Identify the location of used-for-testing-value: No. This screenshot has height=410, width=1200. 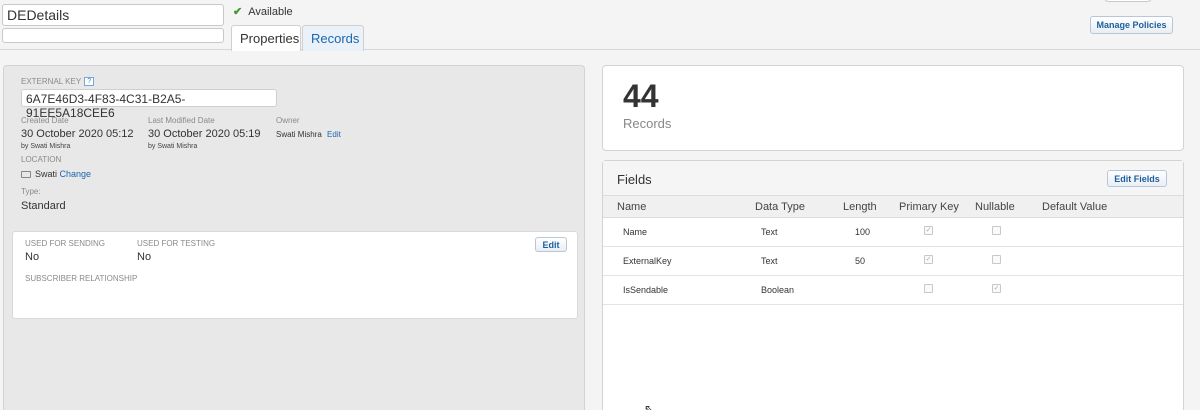
(144, 257).